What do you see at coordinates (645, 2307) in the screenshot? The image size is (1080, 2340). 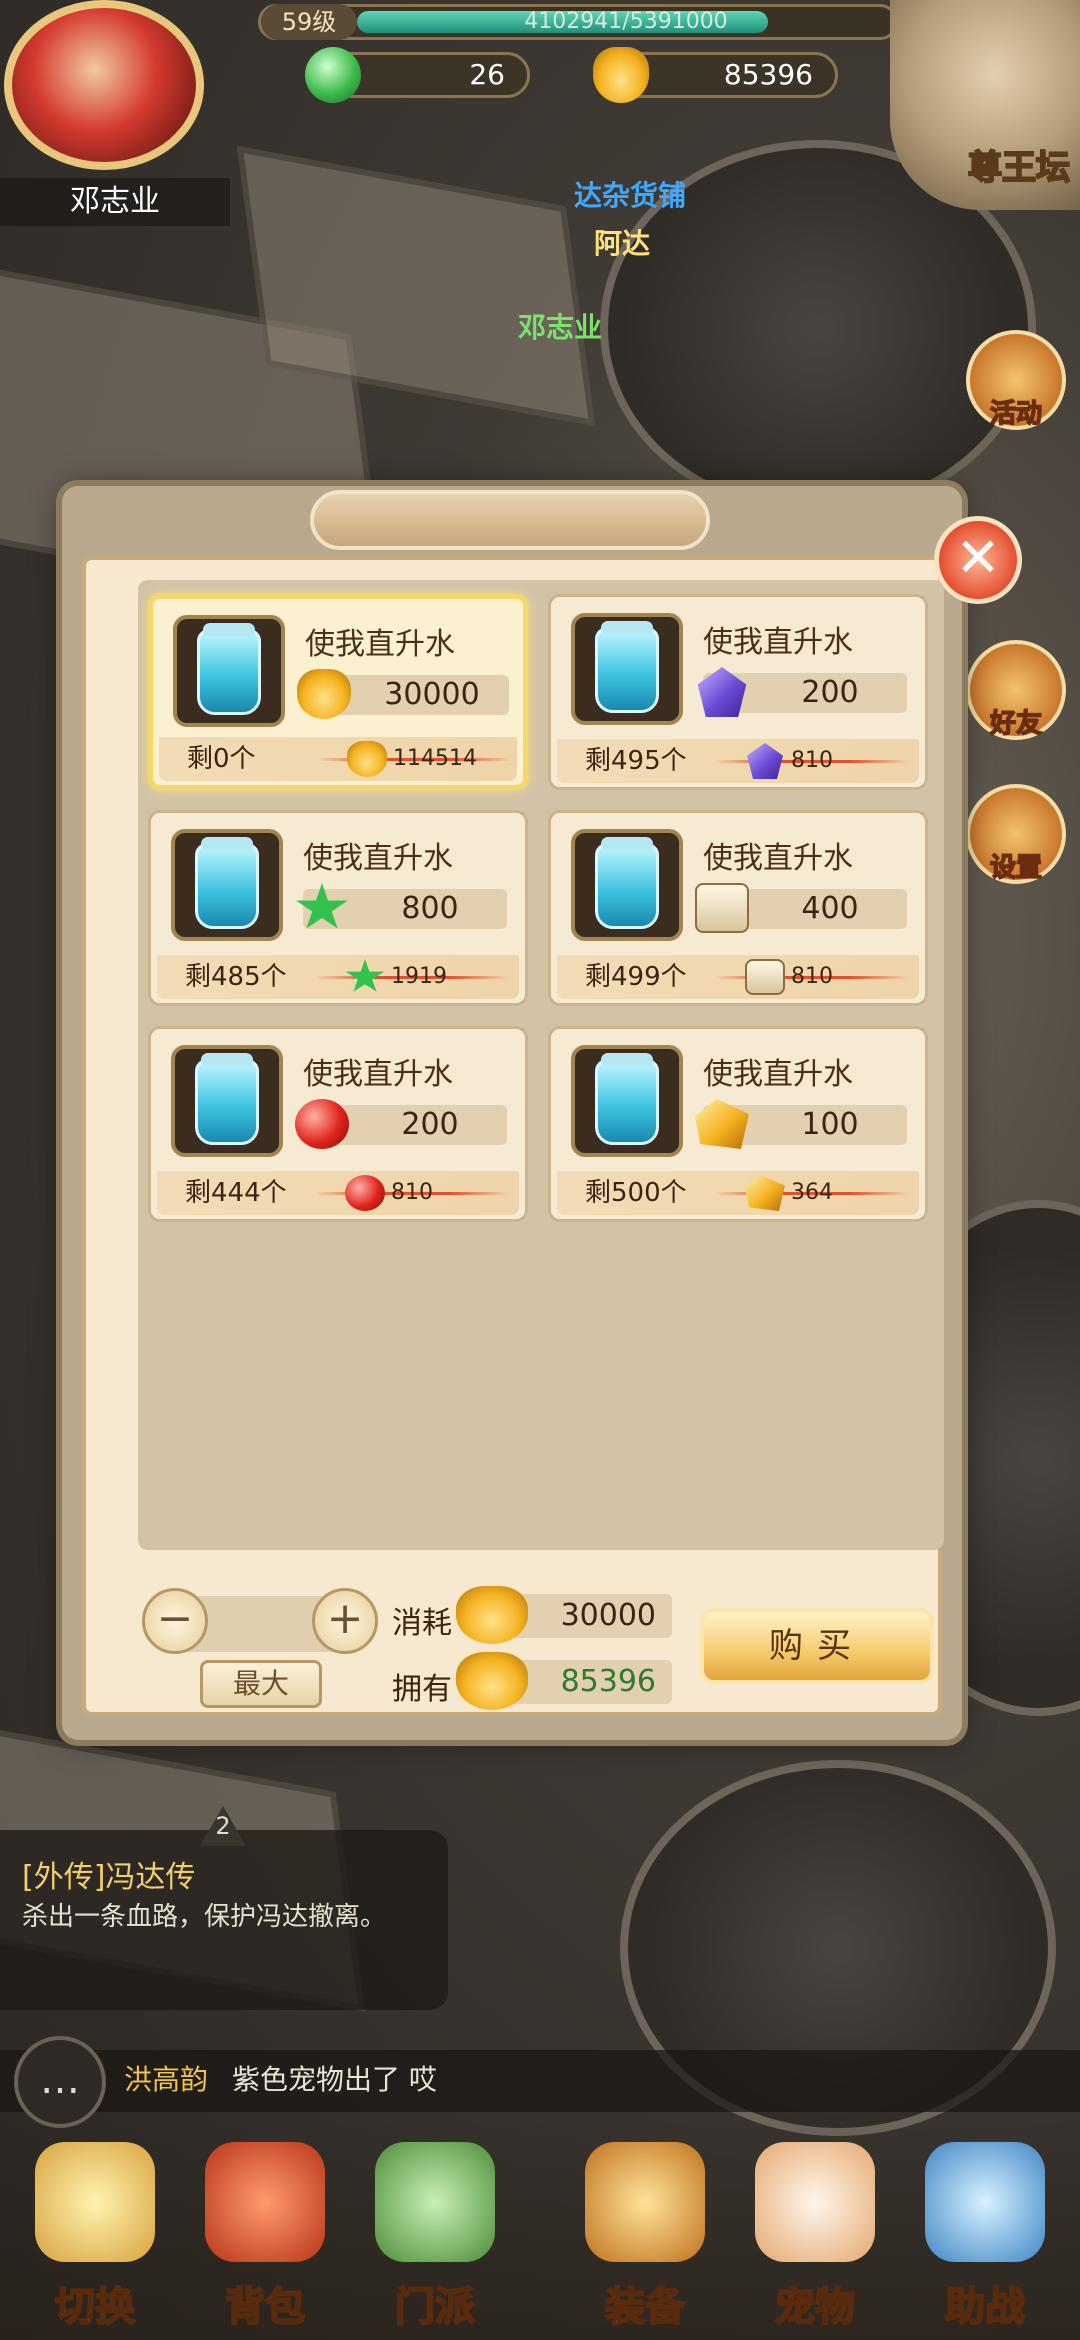 I see `nav-equipment-label: 装备` at bounding box center [645, 2307].